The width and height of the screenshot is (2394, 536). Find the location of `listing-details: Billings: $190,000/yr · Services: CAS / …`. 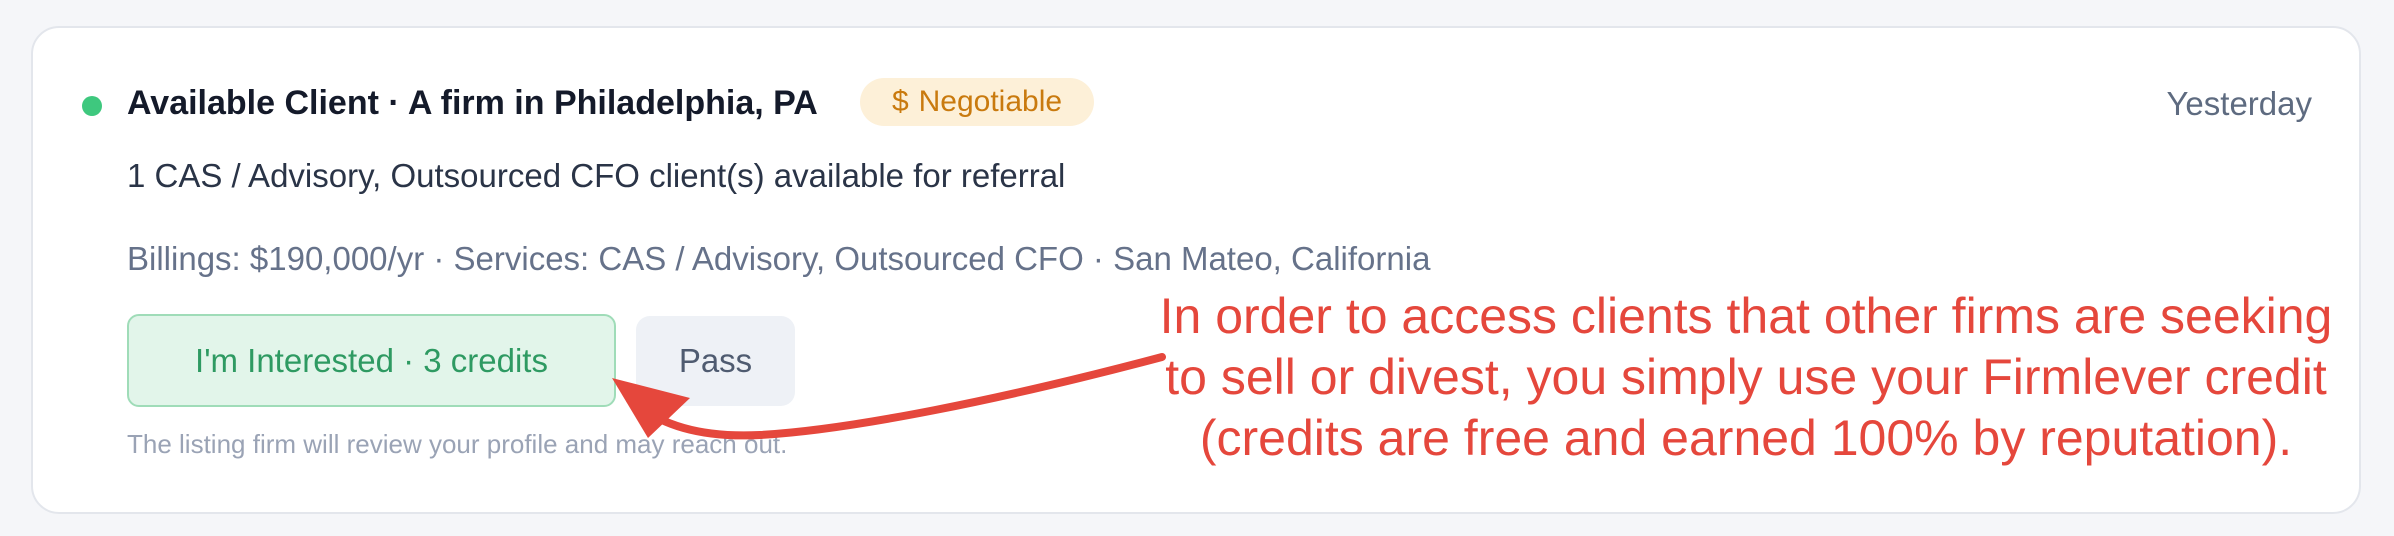

listing-details: Billings: $190,000/yr · Services: CAS / … is located at coordinates (779, 258).